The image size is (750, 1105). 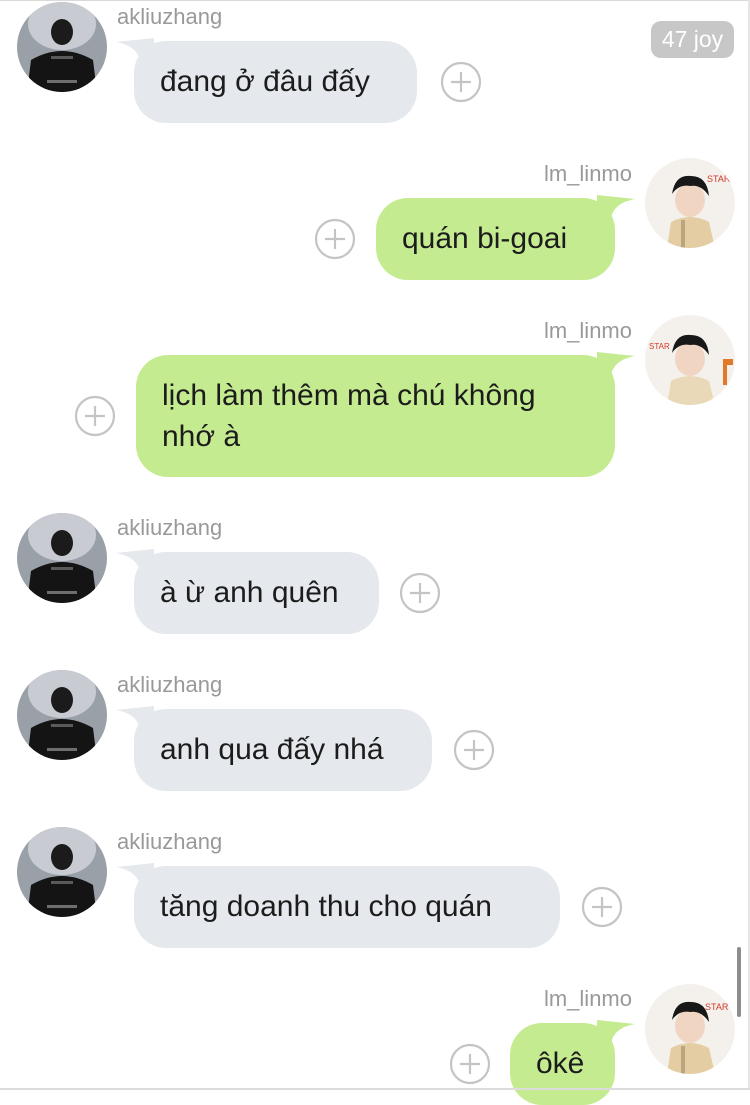 I want to click on message-bubble: à ừ anh quên, so click(x=256, y=593).